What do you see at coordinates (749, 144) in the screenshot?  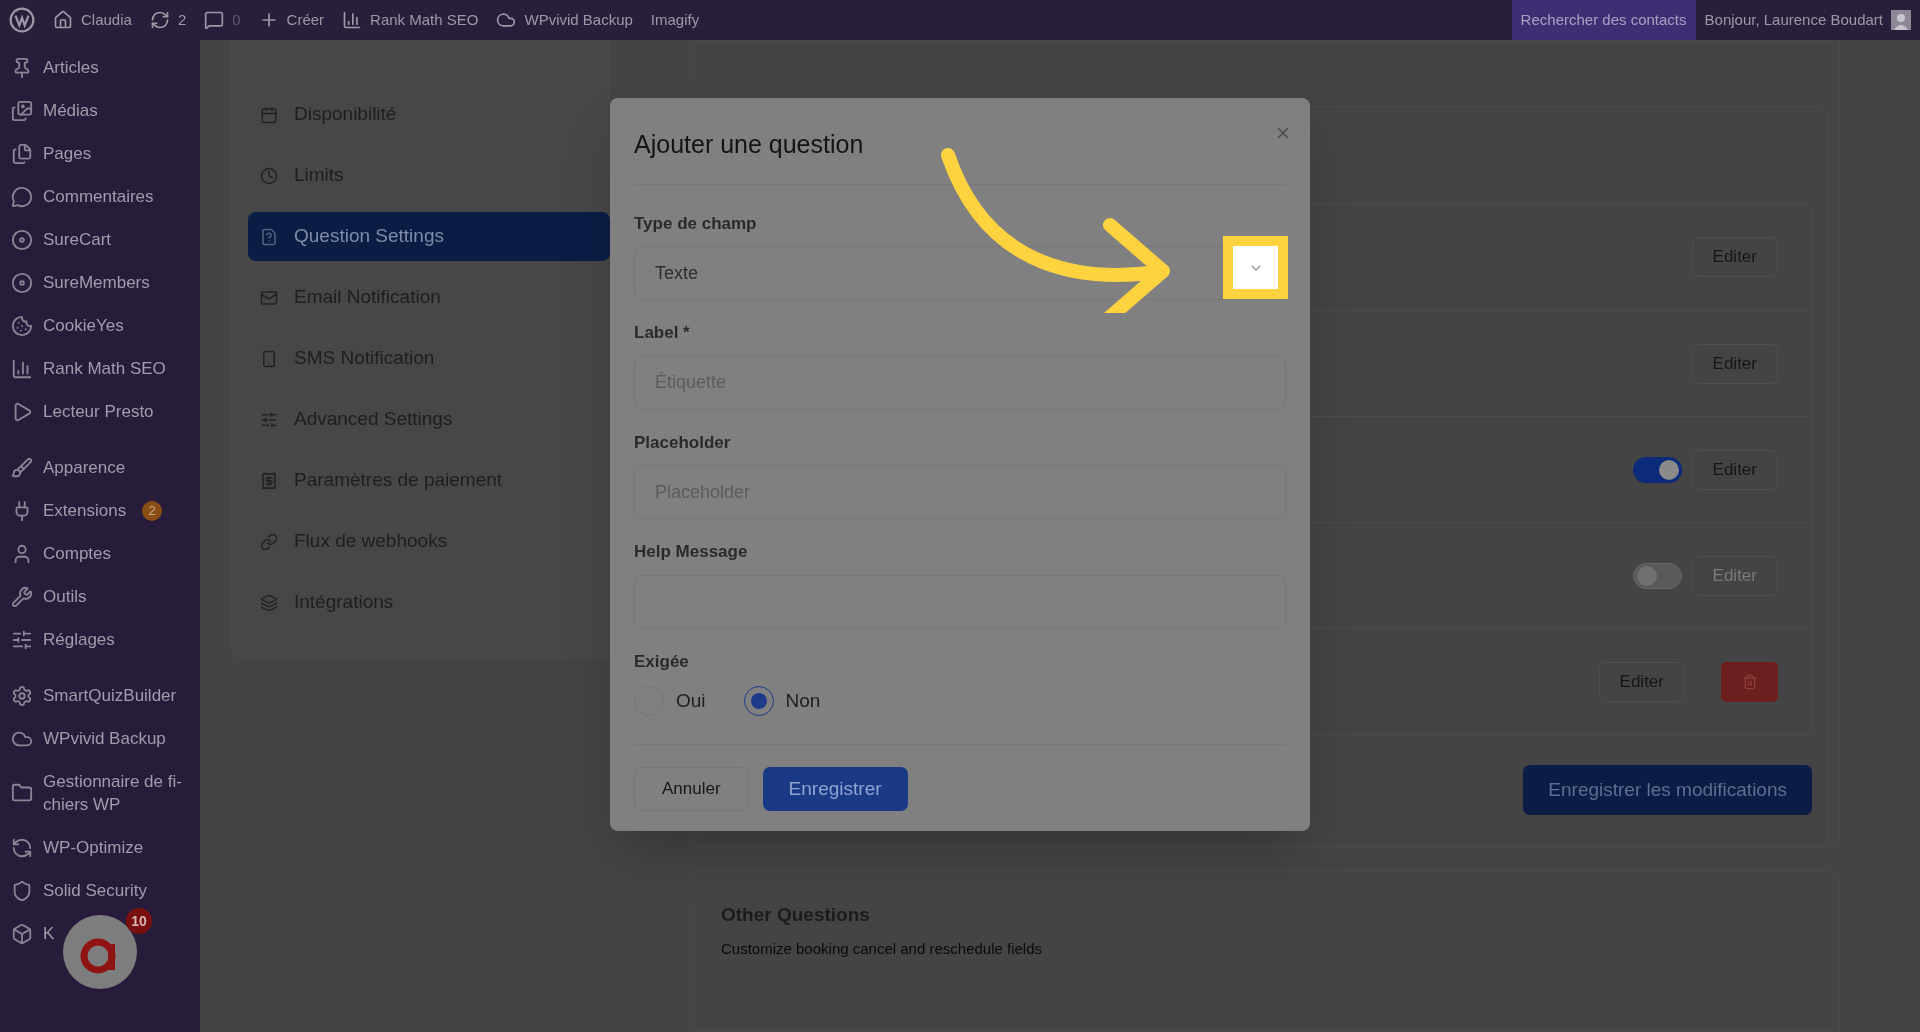 I see `dialog-title: Ajouter une question` at bounding box center [749, 144].